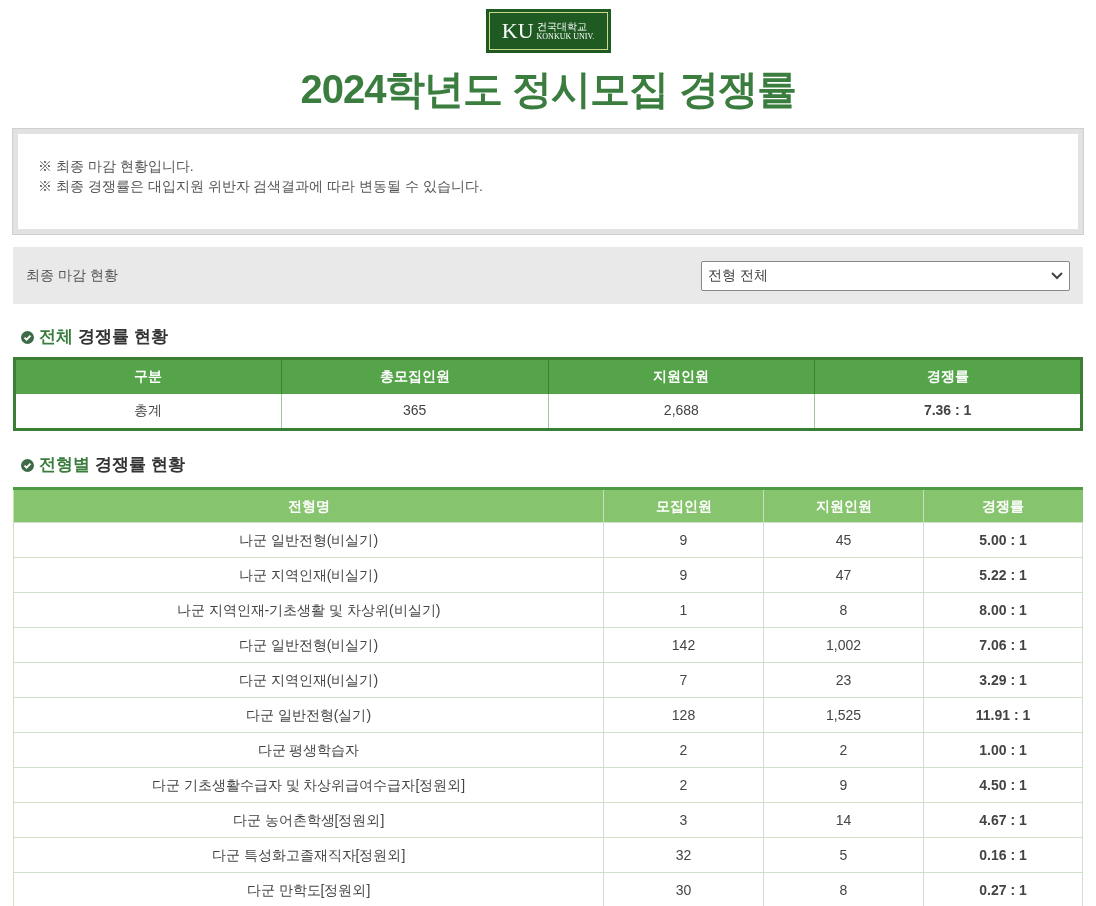 The height and width of the screenshot is (906, 1096). What do you see at coordinates (565, 36) in the screenshot?
I see `logo-english: KONKUK UNIV.` at bounding box center [565, 36].